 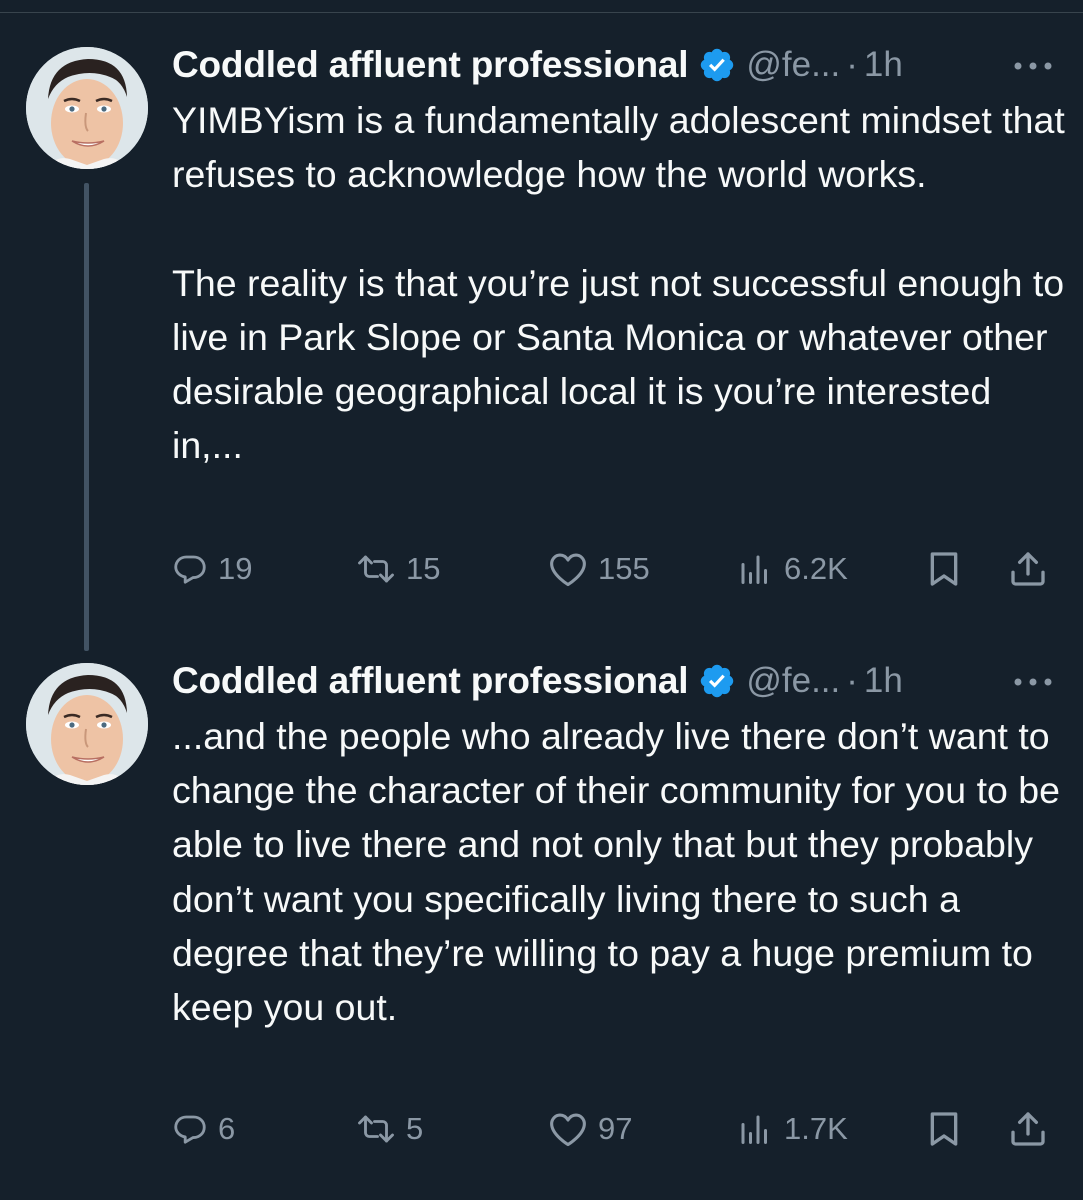 I want to click on like-button: 97, so click(x=590, y=1129).